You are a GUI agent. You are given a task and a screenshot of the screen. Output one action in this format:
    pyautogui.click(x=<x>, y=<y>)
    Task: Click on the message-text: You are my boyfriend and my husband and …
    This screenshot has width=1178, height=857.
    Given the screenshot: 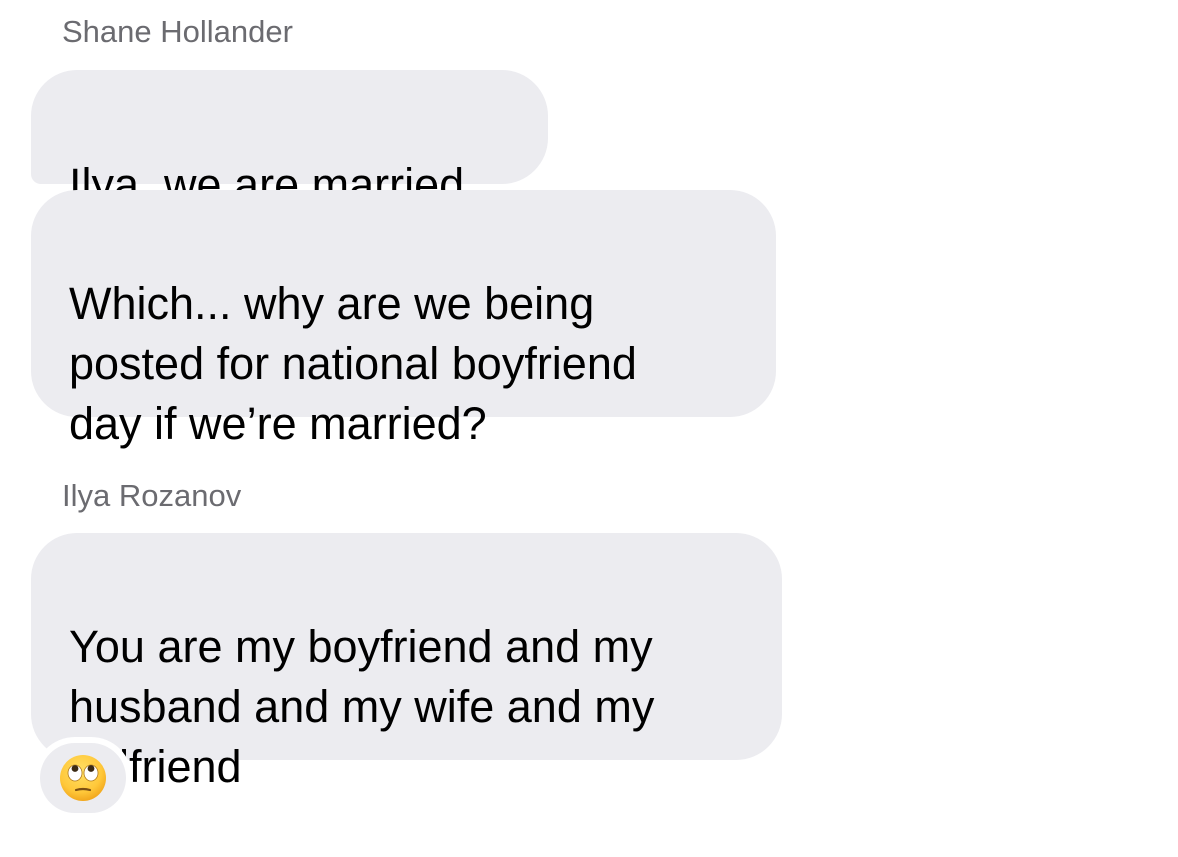 What is the action you would take?
    pyautogui.click(x=362, y=706)
    